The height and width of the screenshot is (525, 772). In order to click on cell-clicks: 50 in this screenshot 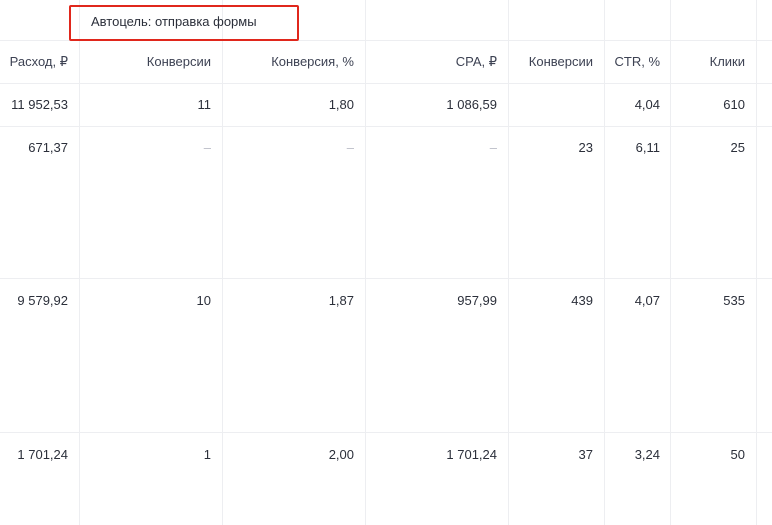, I will do `click(737, 454)`.